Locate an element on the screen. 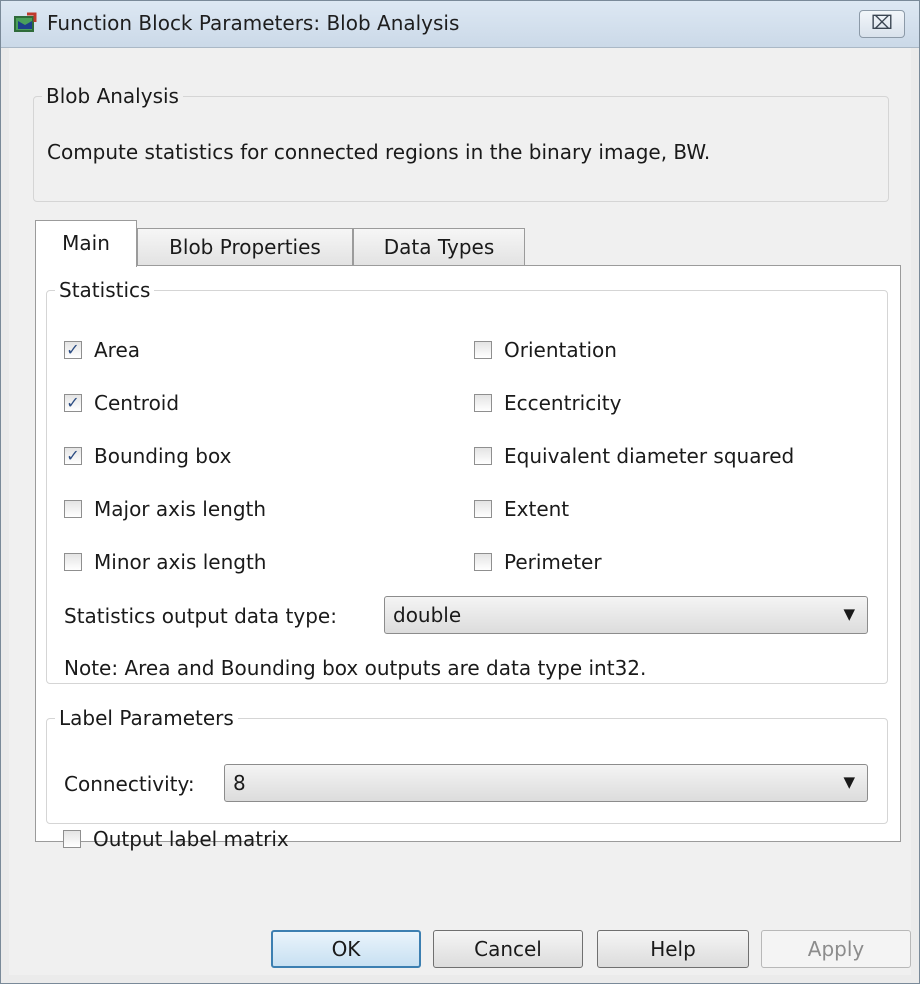  checkbox-label: Orientation is located at coordinates (560, 350).